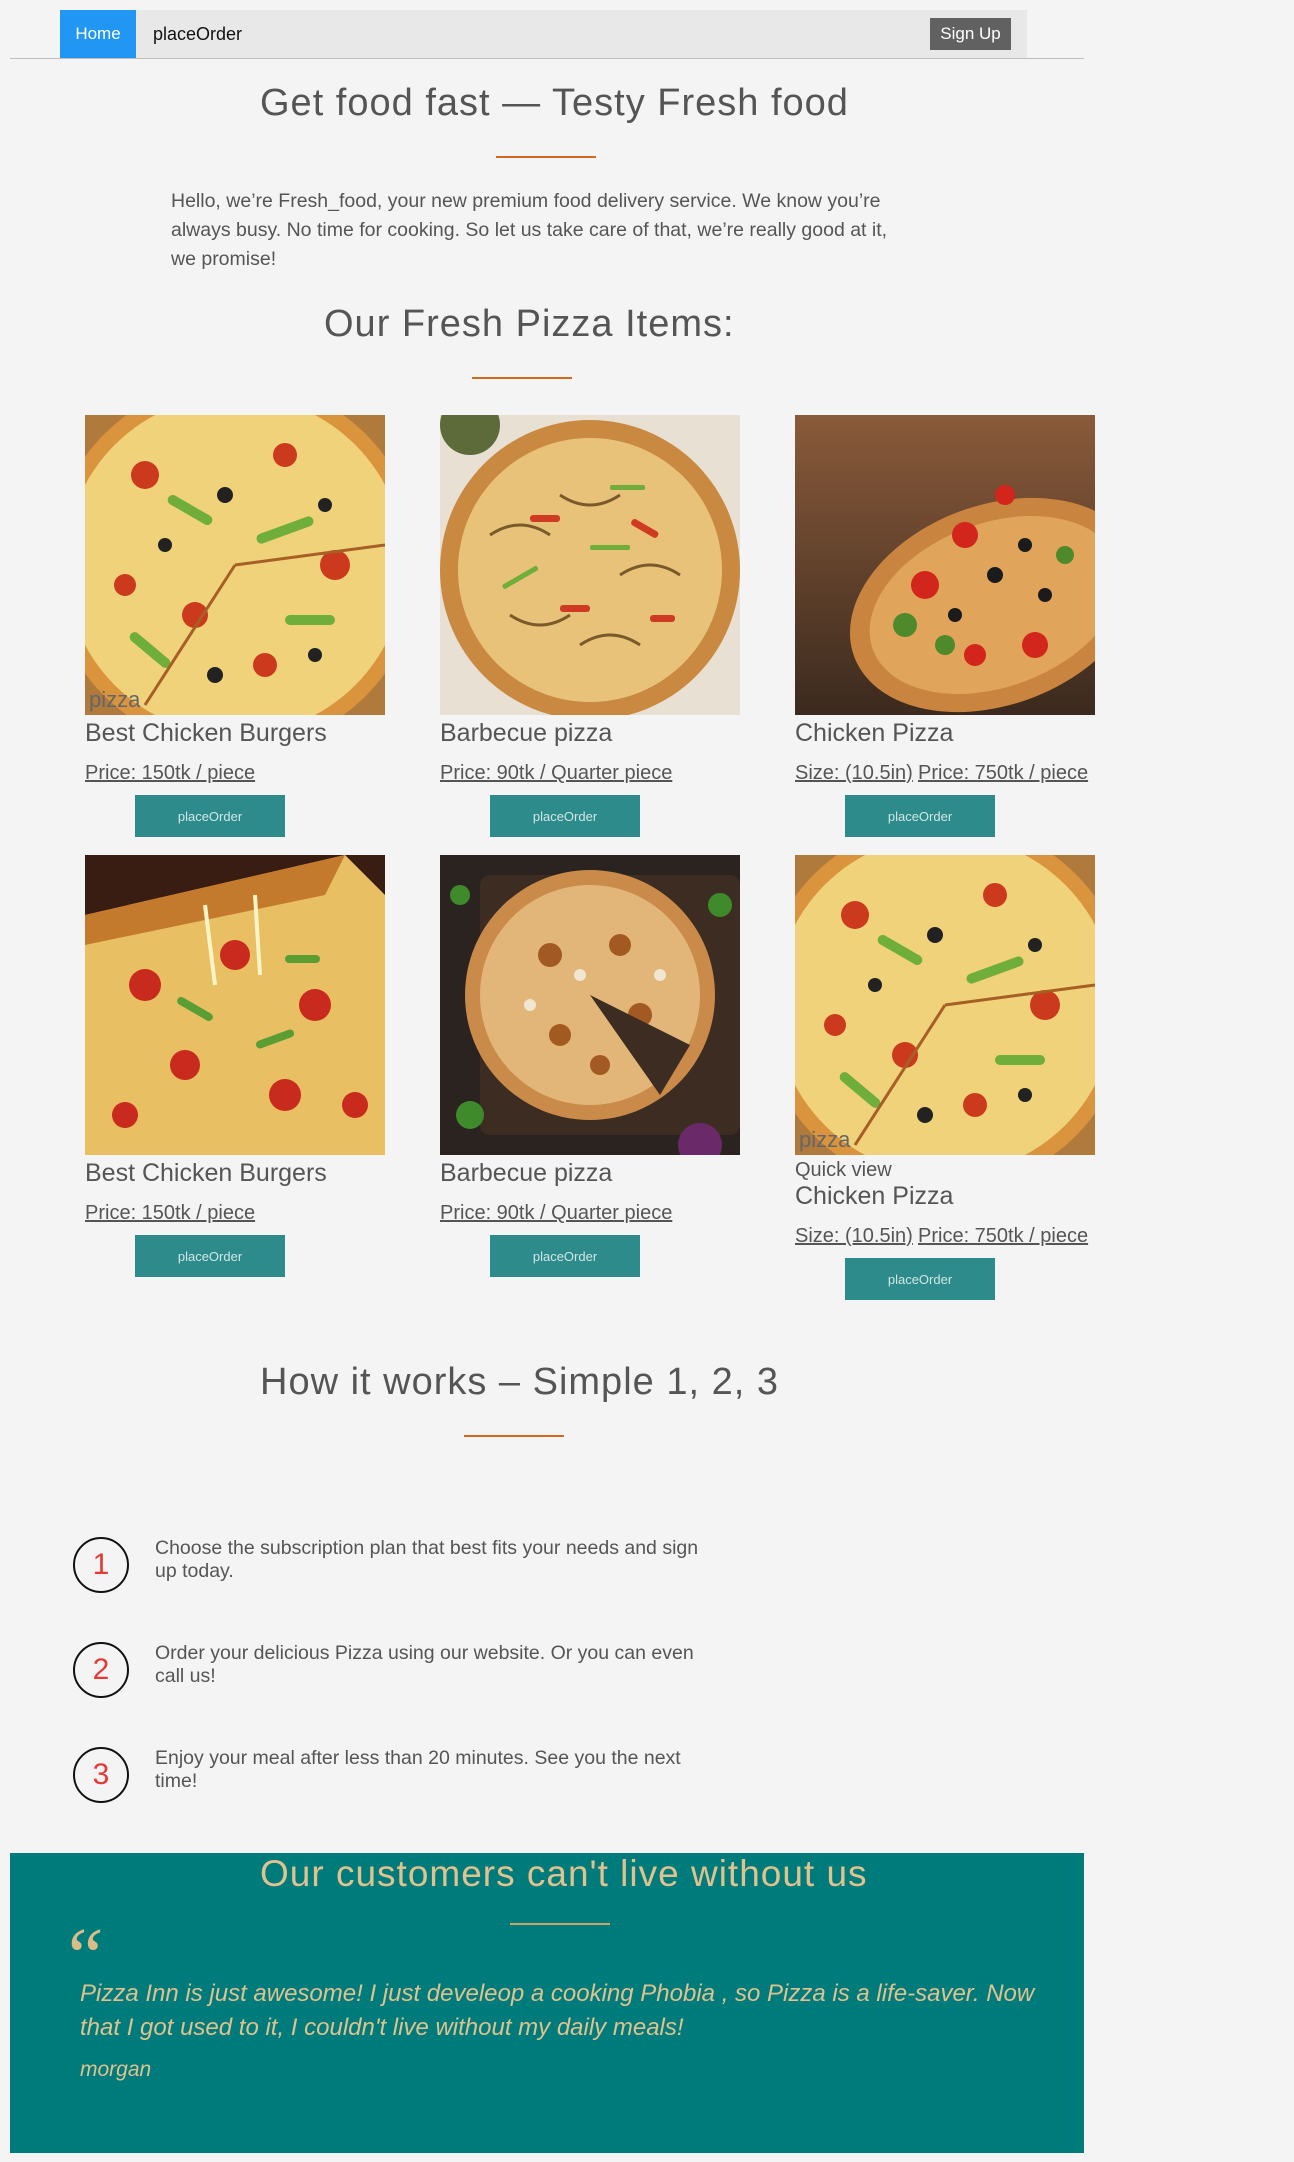 This screenshot has width=1294, height=2162. Describe the element at coordinates (197, 34) in the screenshot. I see `nav-place-order-link: placeOrder` at that location.